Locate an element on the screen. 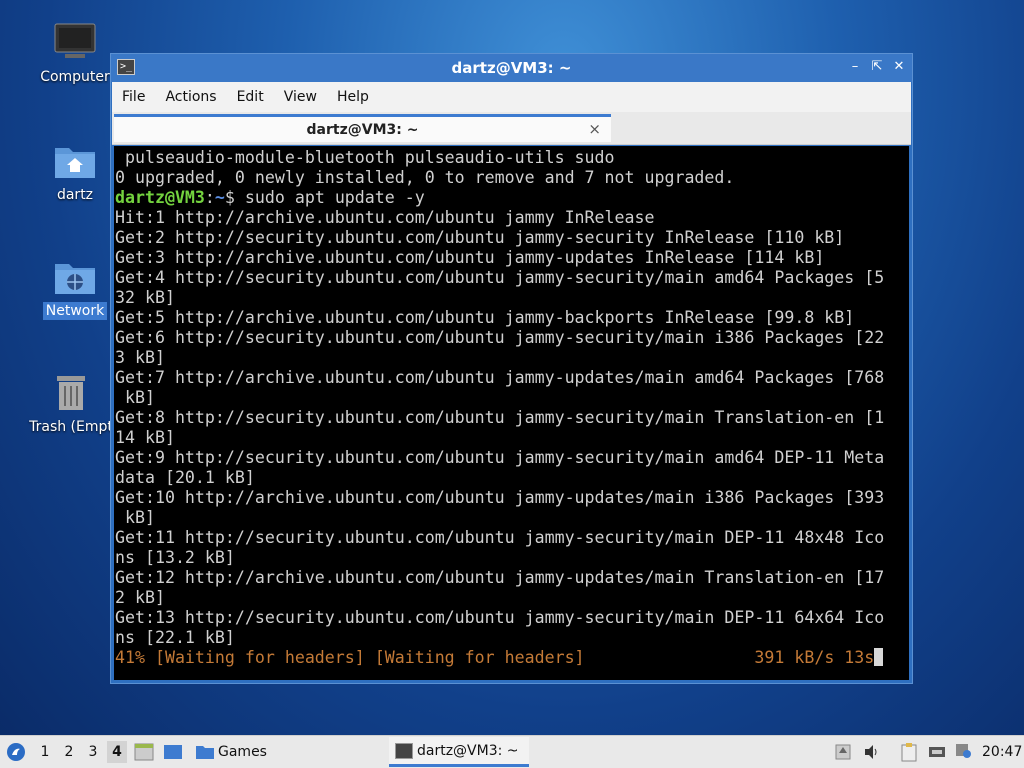 Image resolution: width=1024 pixels, height=768 pixels. desktop-icon-network: Network is located at coordinates (75, 288).